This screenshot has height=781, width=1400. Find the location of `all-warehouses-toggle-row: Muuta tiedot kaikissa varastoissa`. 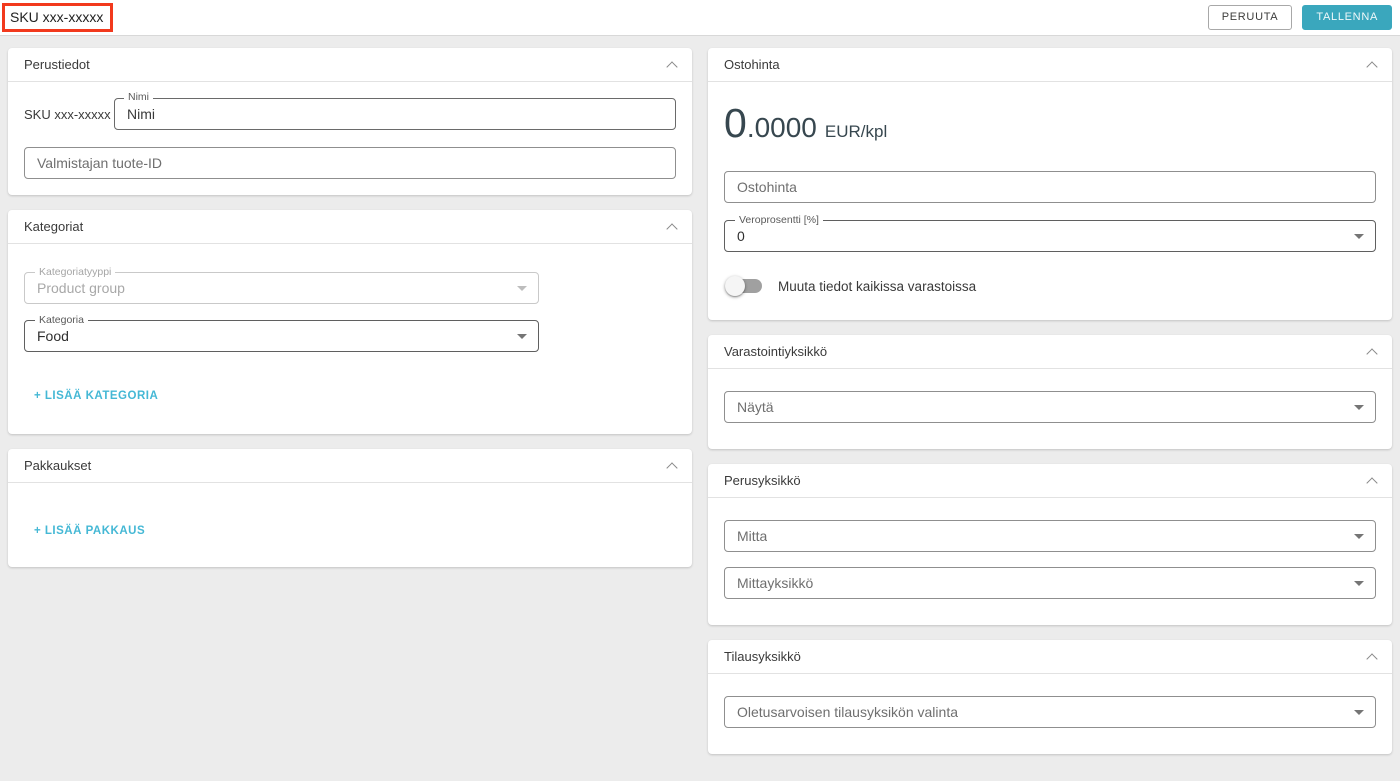

all-warehouses-toggle-row: Muuta tiedot kaikissa varastoissa is located at coordinates (1050, 286).